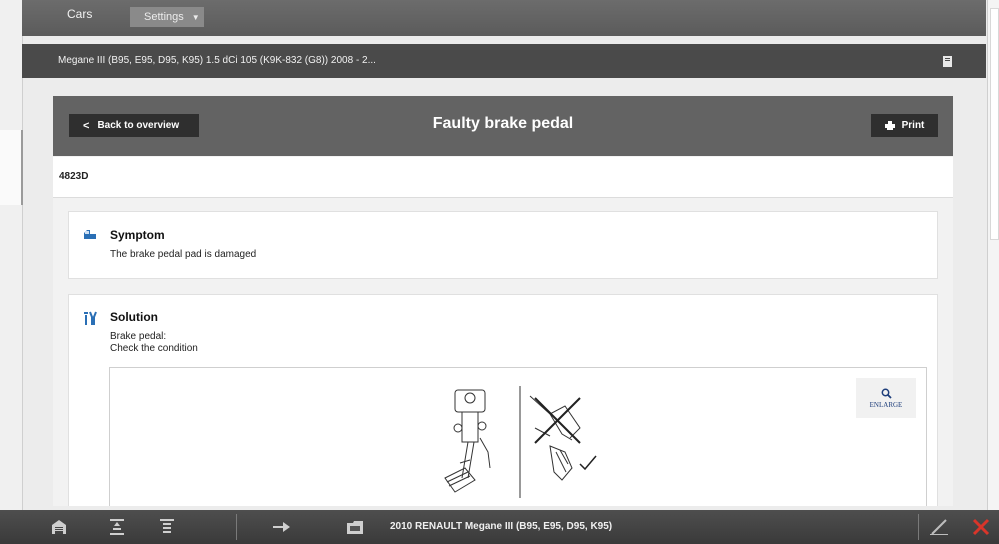 This screenshot has height=544, width=999. What do you see at coordinates (520, 442) in the screenshot?
I see `brake-pedal-drawing` at bounding box center [520, 442].